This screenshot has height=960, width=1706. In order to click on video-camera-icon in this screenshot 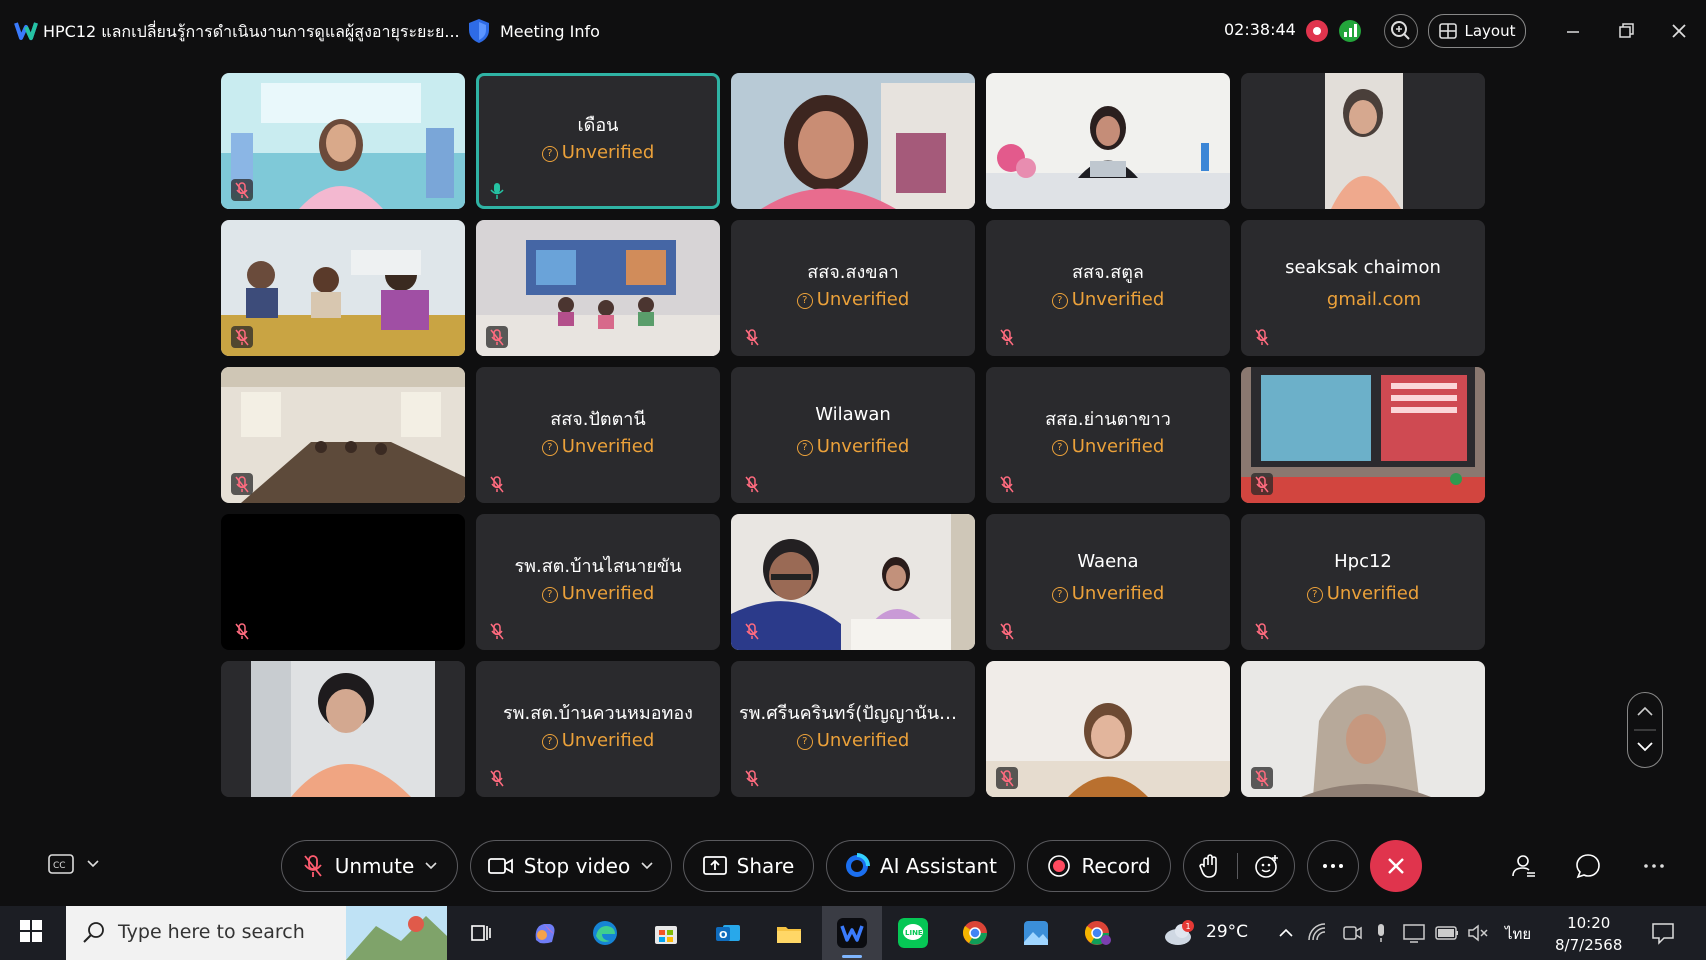, I will do `click(500, 866)`.